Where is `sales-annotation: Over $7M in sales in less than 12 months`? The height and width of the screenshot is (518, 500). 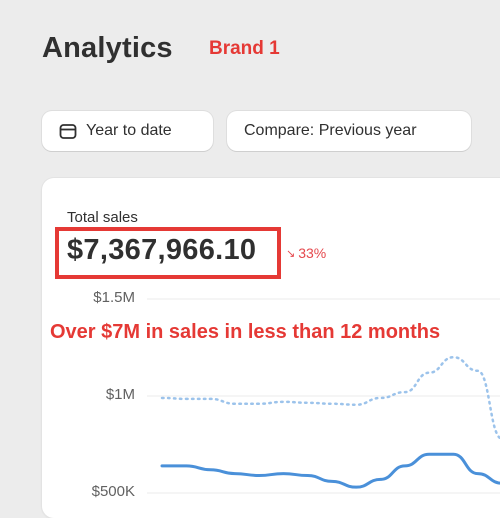
sales-annotation: Over $7M in sales in less than 12 months is located at coordinates (245, 332).